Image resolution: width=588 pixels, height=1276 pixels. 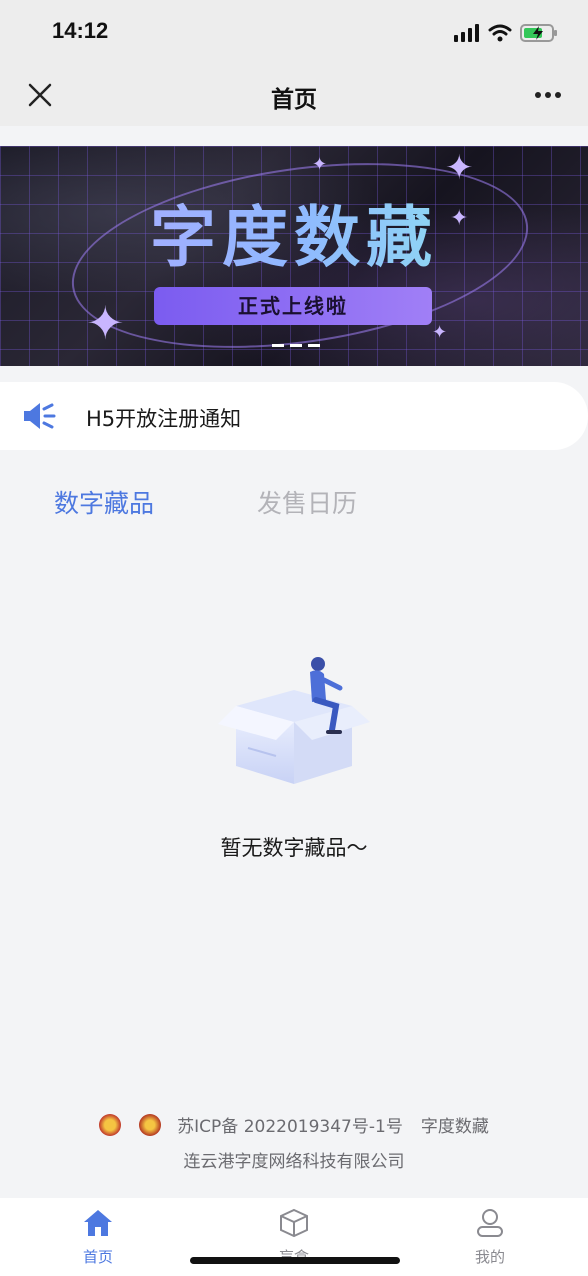 I want to click on status-icons, so click(x=506, y=33).